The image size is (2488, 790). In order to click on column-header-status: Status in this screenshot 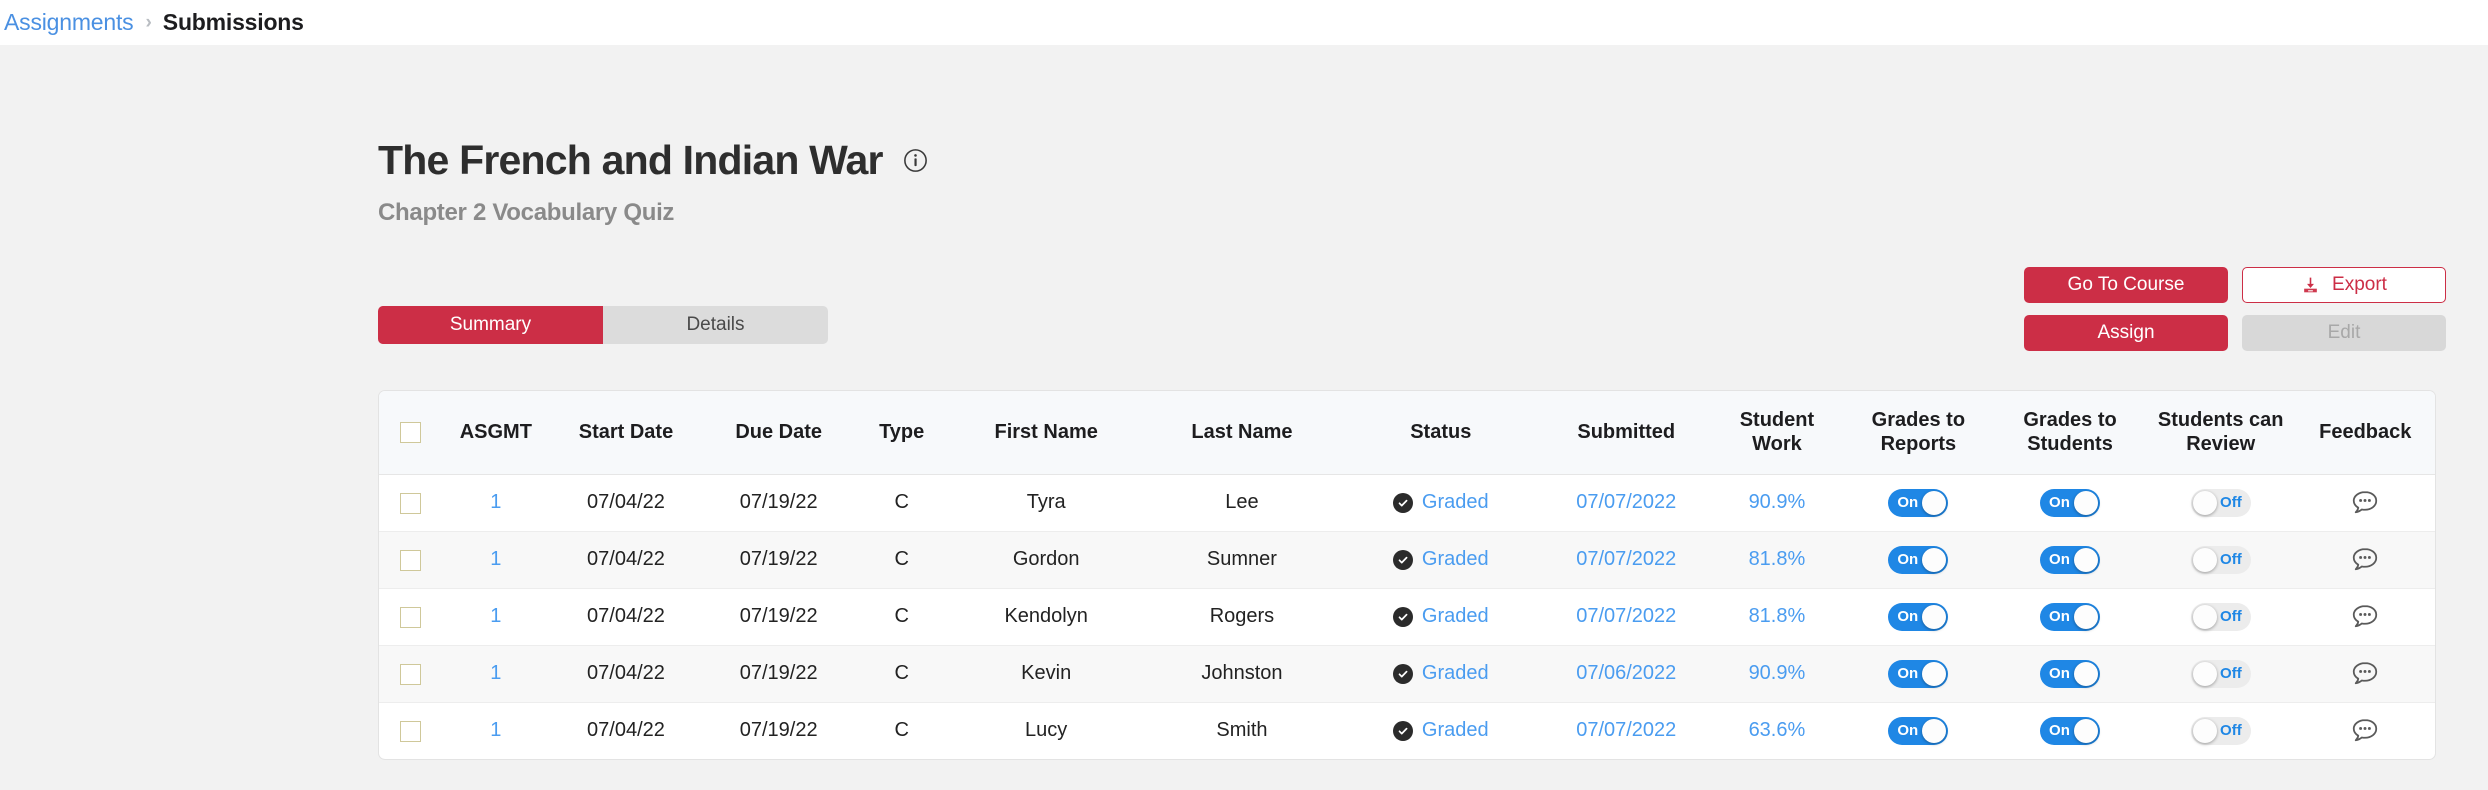, I will do `click(1441, 433)`.